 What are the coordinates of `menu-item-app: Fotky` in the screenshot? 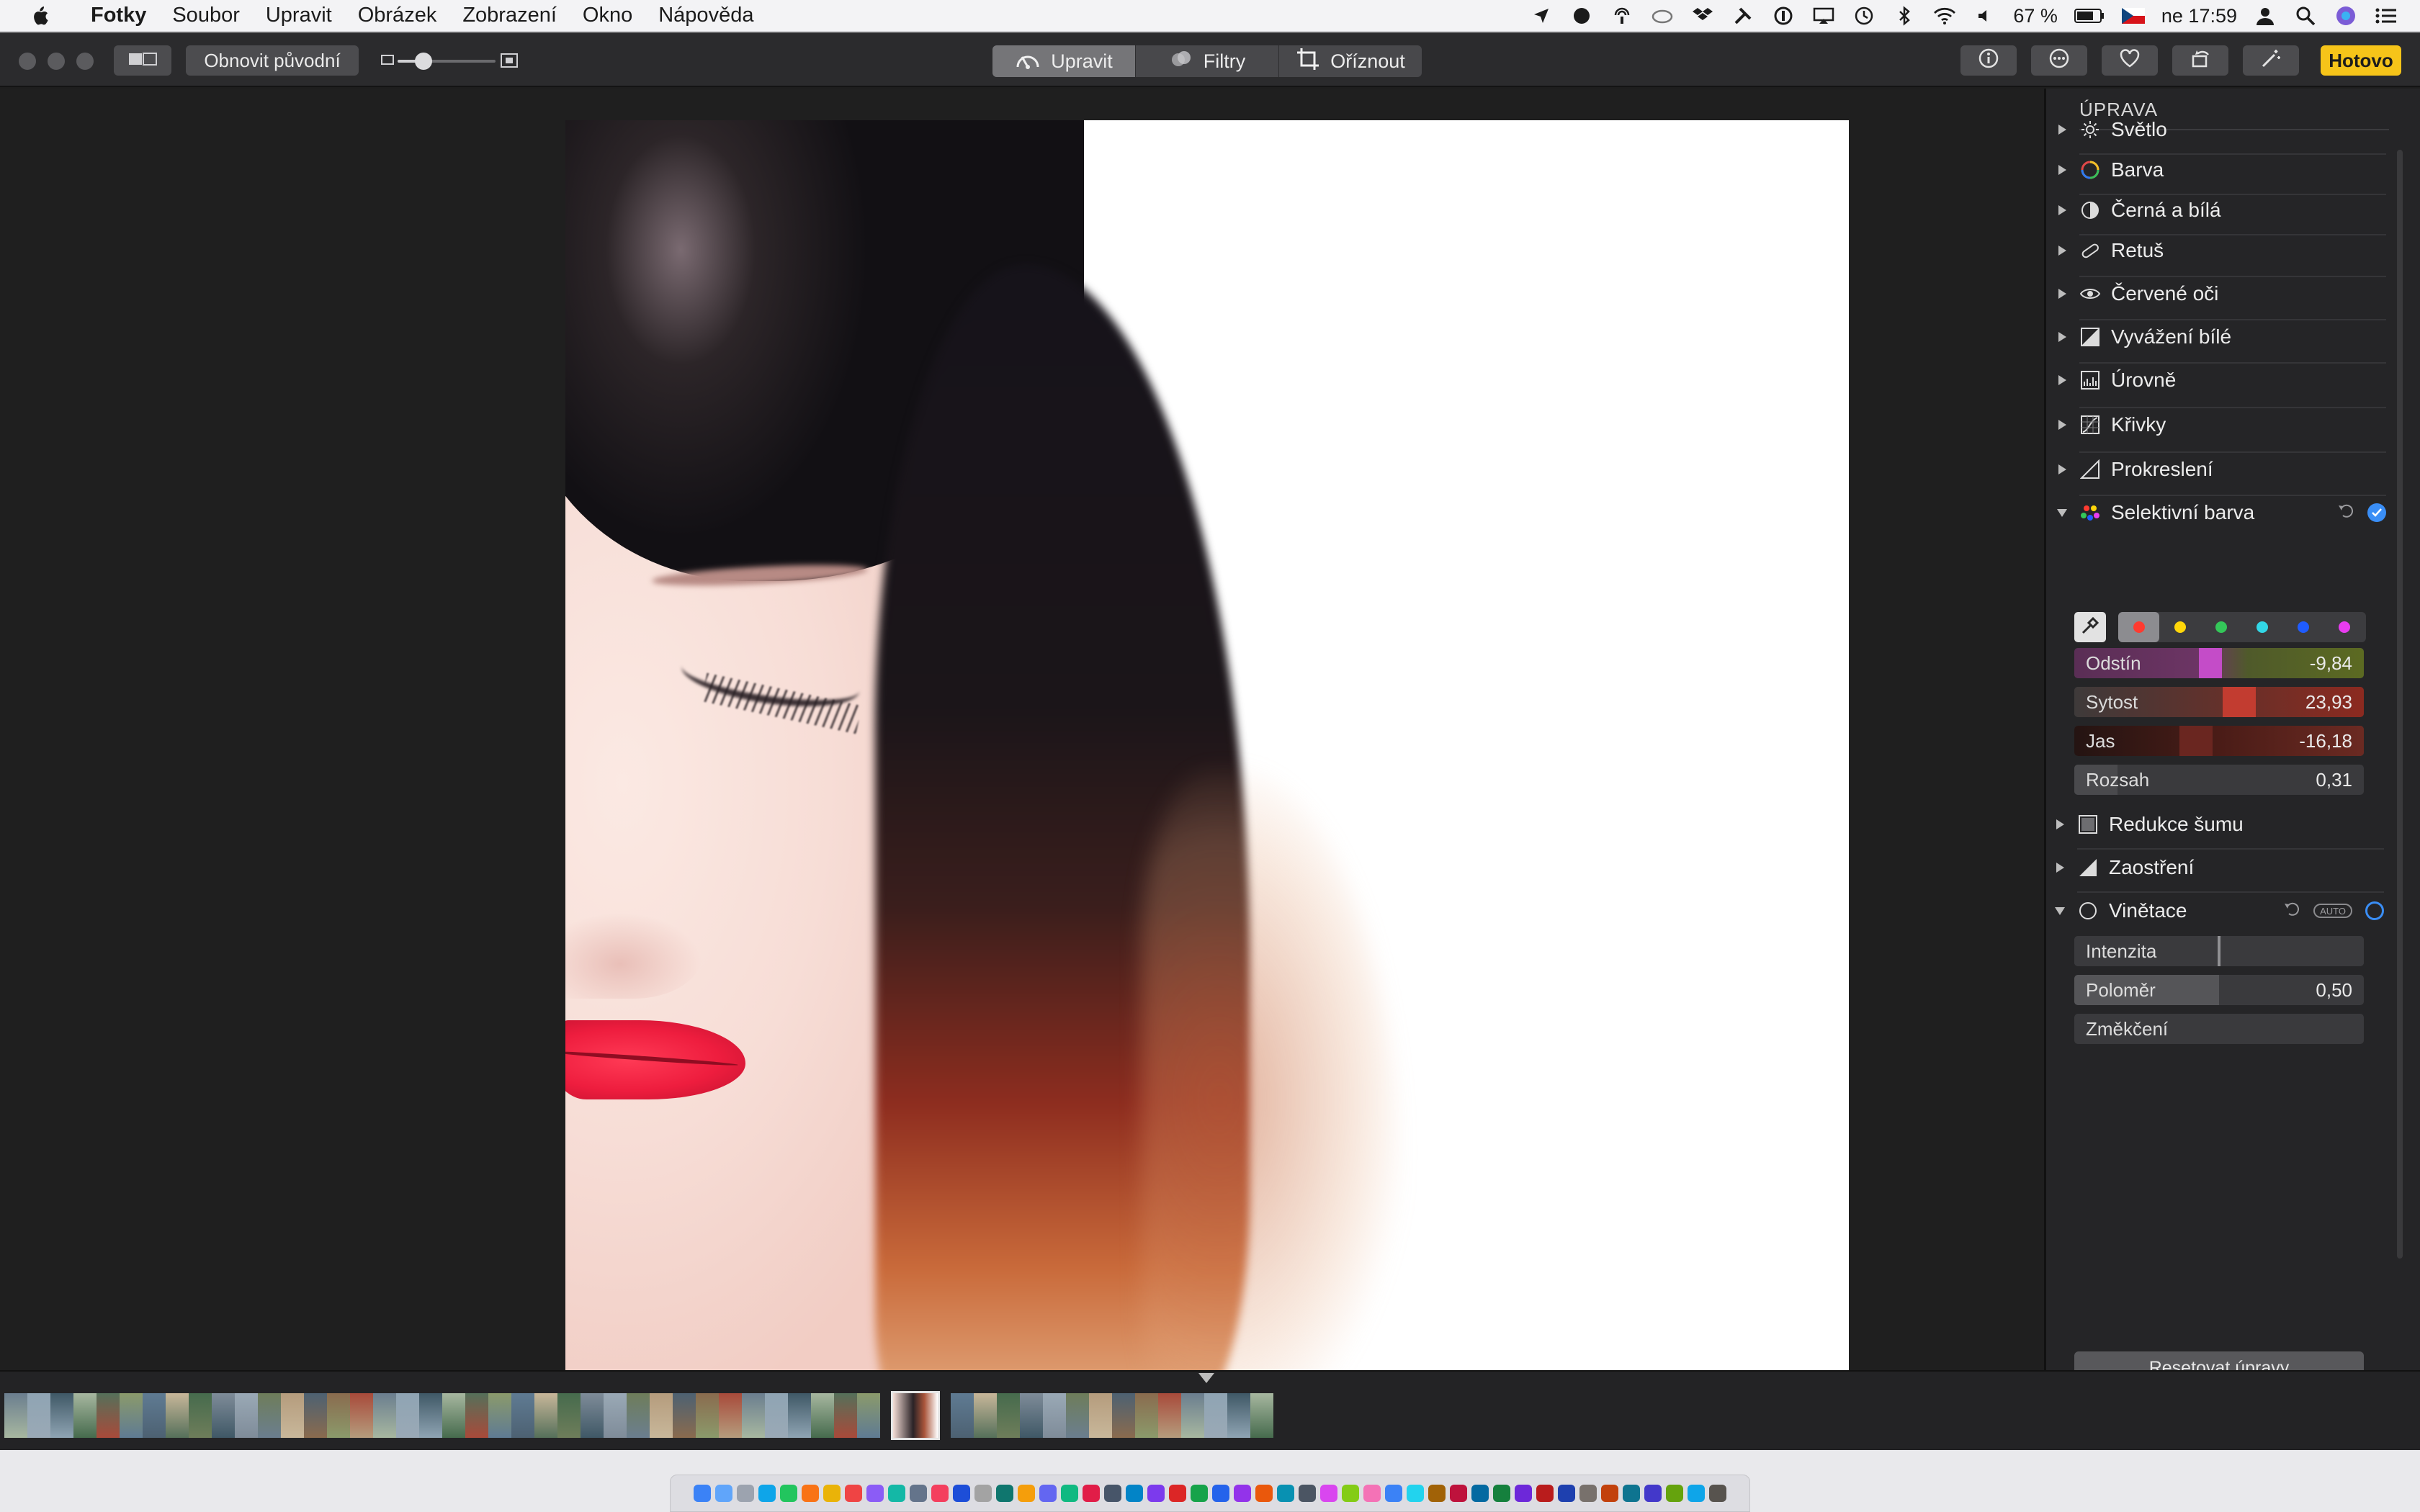 It's located at (119, 16).